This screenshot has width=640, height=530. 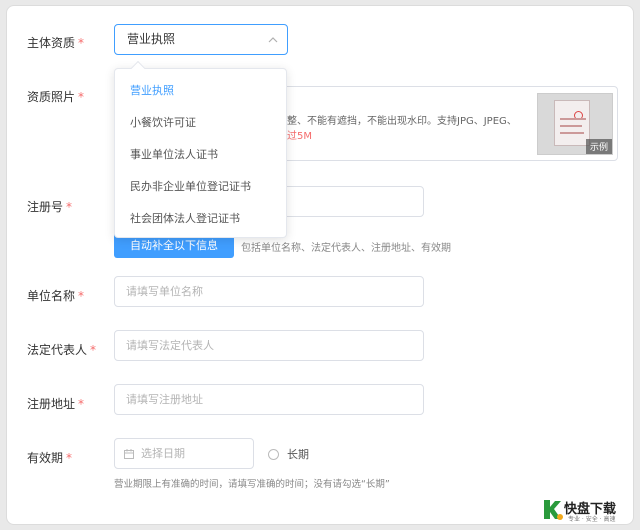 What do you see at coordinates (598, 146) in the screenshot?
I see `sample-tag: 示例` at bounding box center [598, 146].